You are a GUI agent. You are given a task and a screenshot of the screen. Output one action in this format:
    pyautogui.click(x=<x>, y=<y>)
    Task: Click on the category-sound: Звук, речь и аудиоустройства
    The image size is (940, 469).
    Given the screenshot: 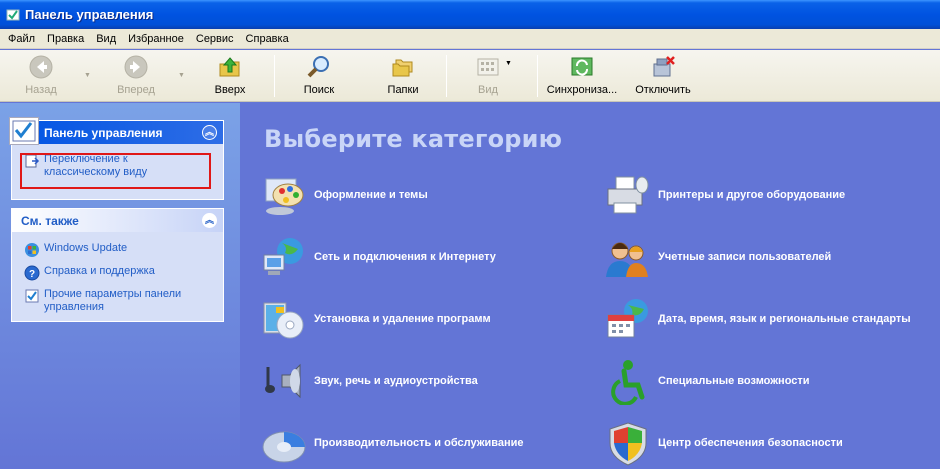 What is the action you would take?
    pyautogui.click(x=369, y=381)
    